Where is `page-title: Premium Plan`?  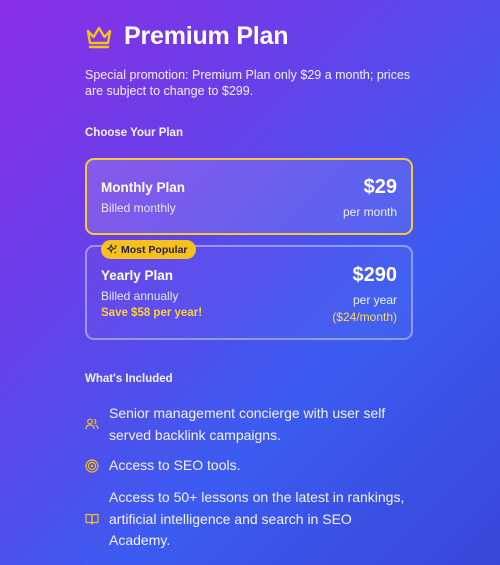
page-title: Premium Plan is located at coordinates (206, 36).